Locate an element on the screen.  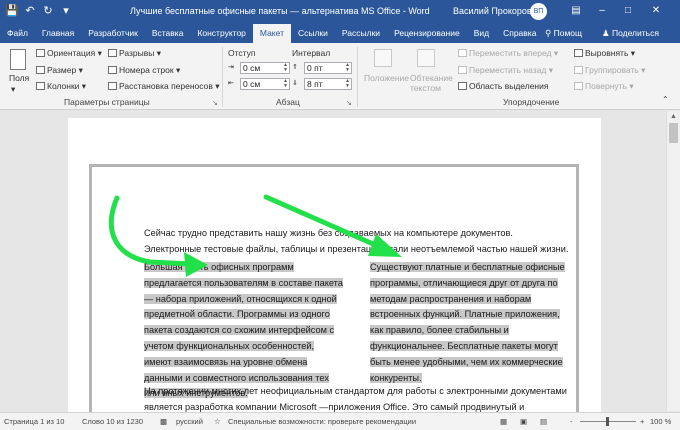
align-button: Выровнять ▾ is located at coordinates (604, 53).